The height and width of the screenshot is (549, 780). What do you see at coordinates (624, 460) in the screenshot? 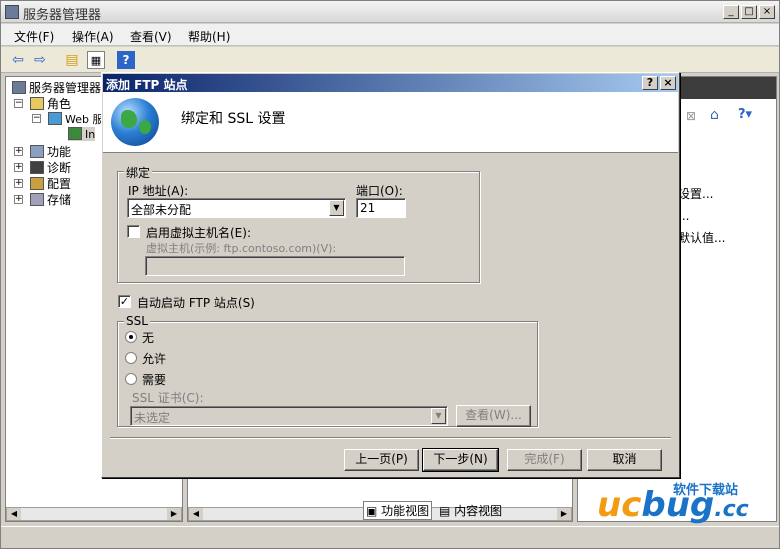
I see `cancel-button: 取消` at bounding box center [624, 460].